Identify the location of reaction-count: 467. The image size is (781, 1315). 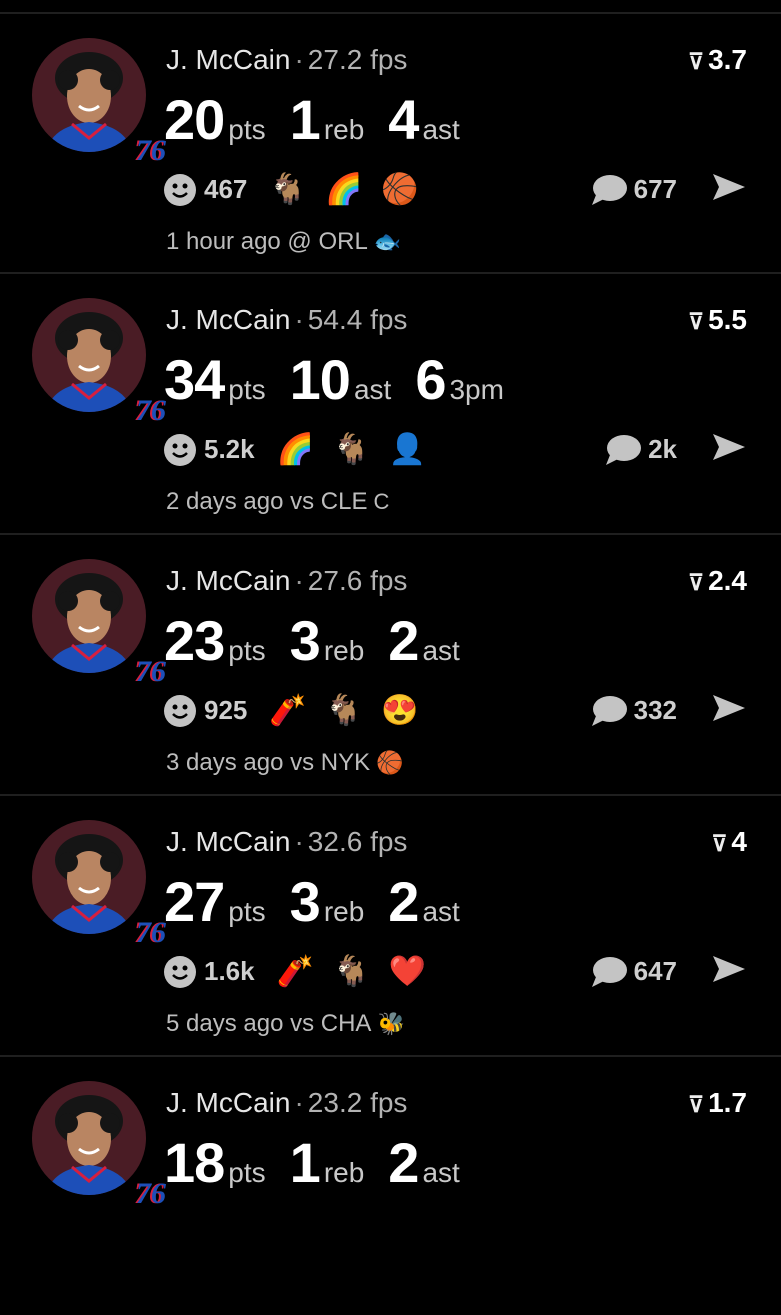
(226, 189).